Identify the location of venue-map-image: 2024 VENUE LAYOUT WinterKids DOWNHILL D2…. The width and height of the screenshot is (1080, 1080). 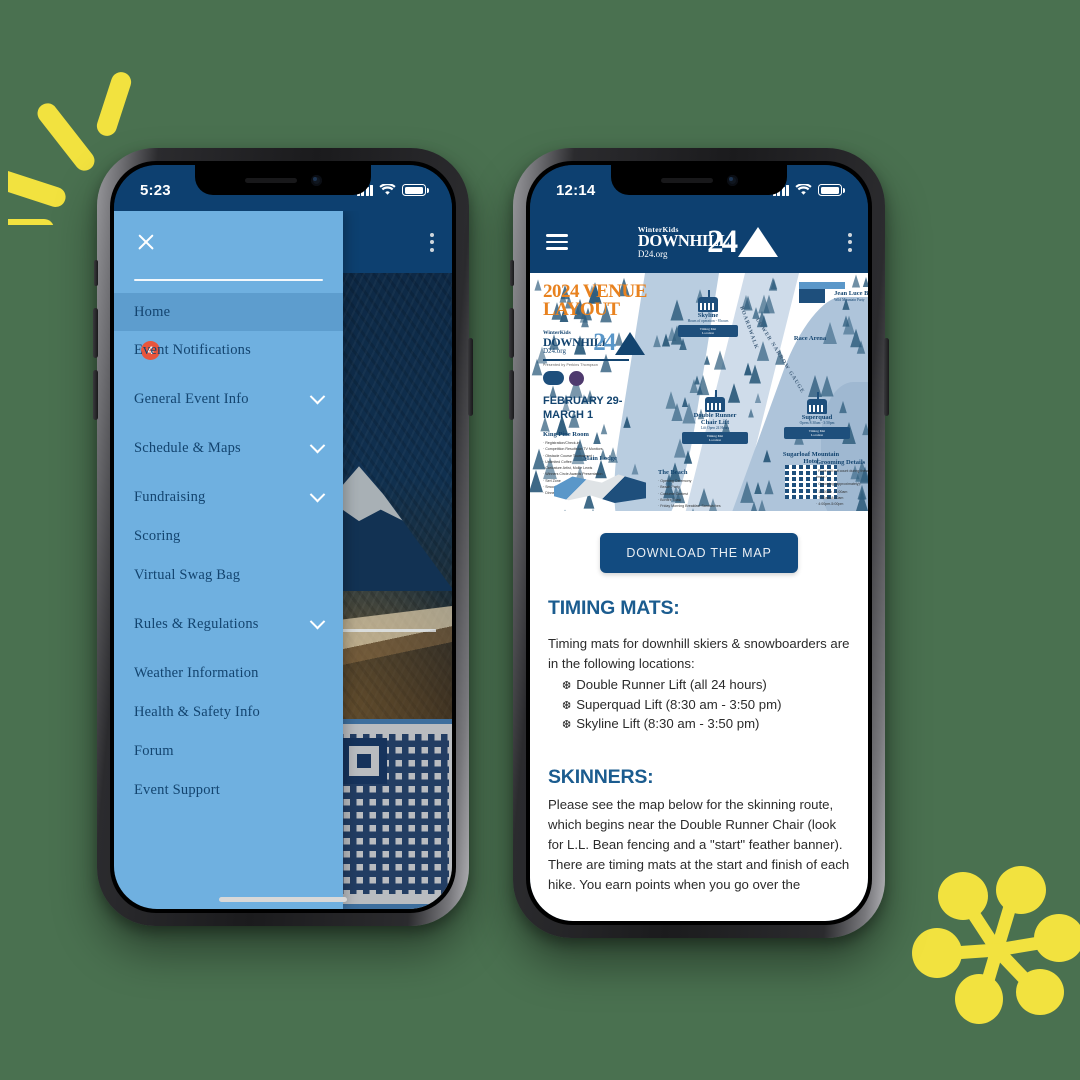
(699, 392).